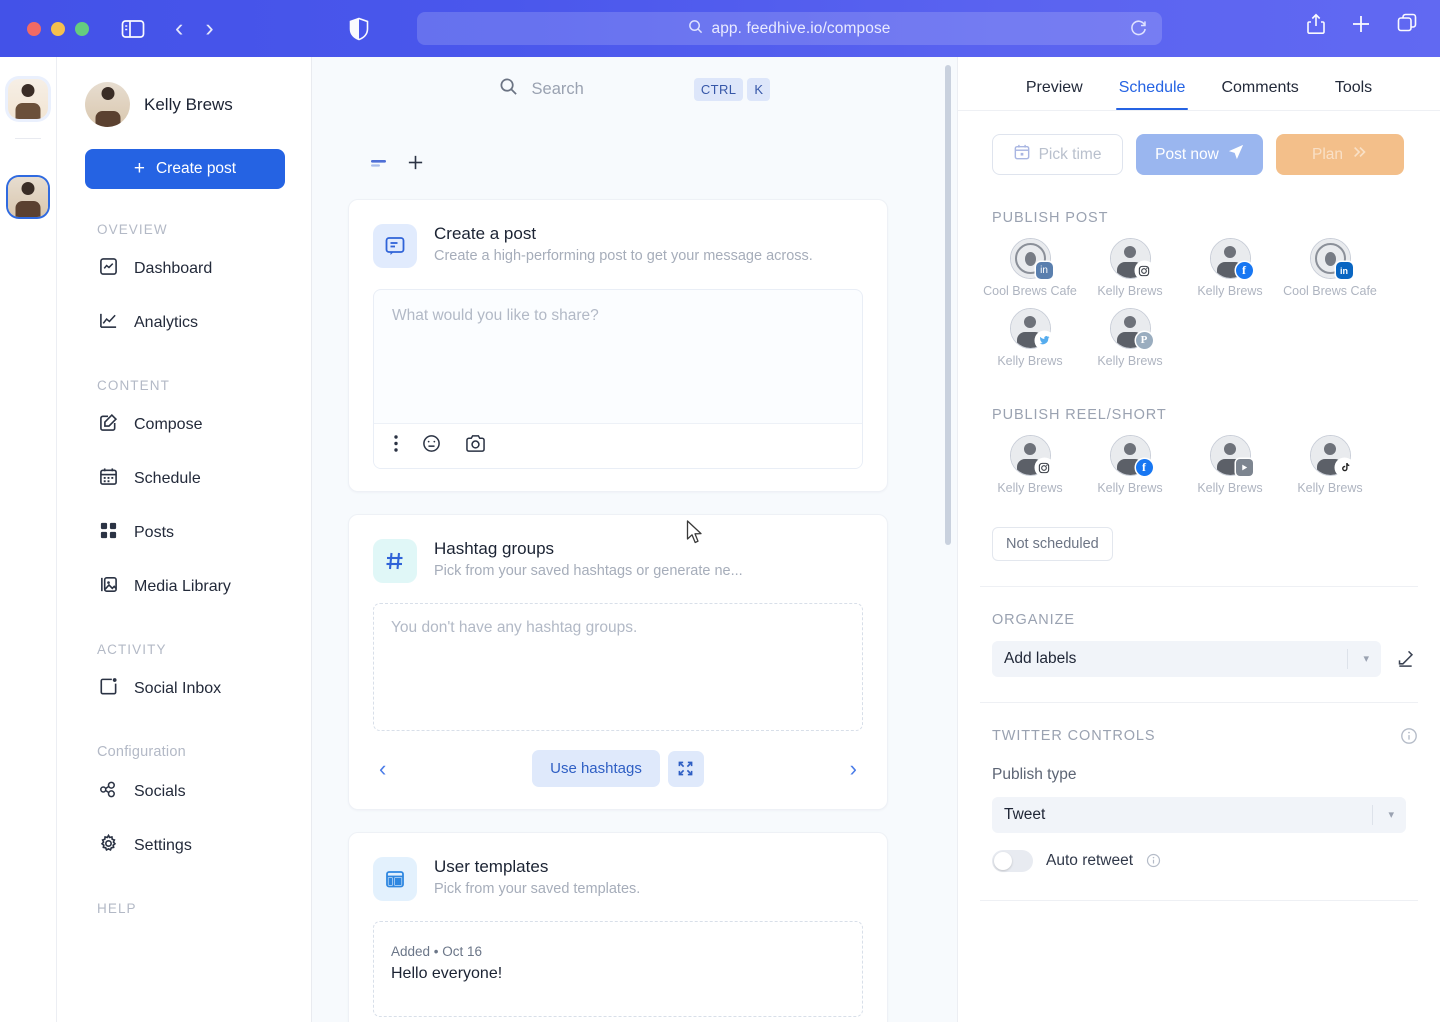 The image size is (1440, 1022). I want to click on sidebar-item-label: Compose, so click(168, 424).